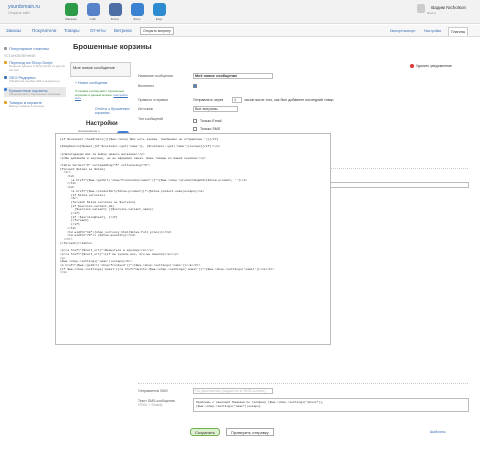 The height and width of the screenshot is (460, 480). What do you see at coordinates (155, 76) in the screenshot?
I see `name-label: Название сообщения` at bounding box center [155, 76].